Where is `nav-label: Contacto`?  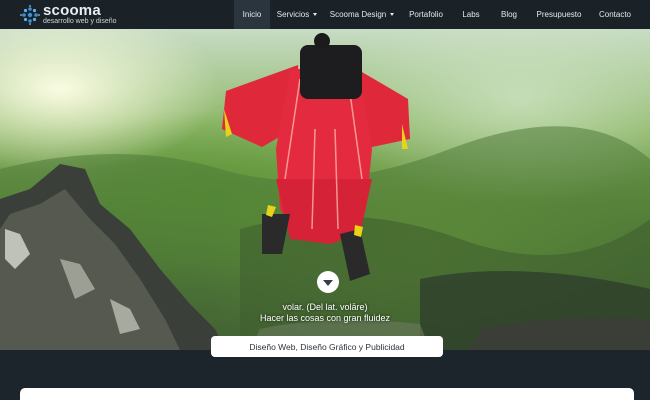 nav-label: Contacto is located at coordinates (615, 14).